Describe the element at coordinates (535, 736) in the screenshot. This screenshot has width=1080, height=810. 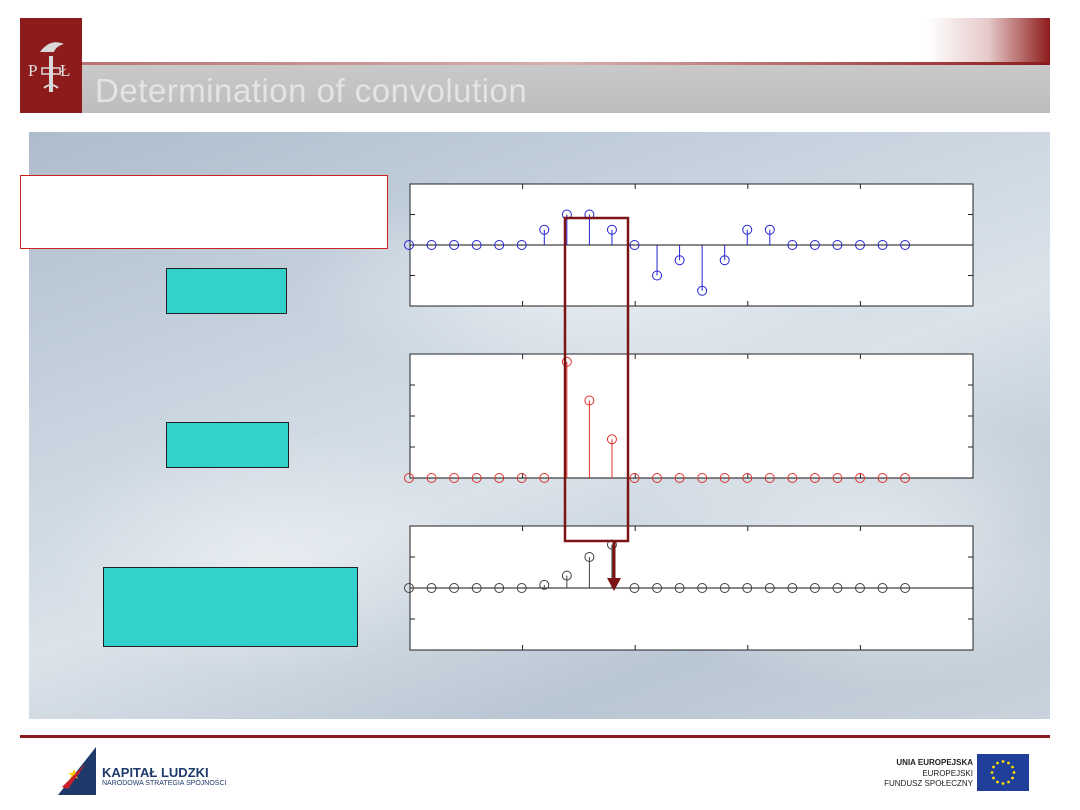
I see `footer-divider` at that location.